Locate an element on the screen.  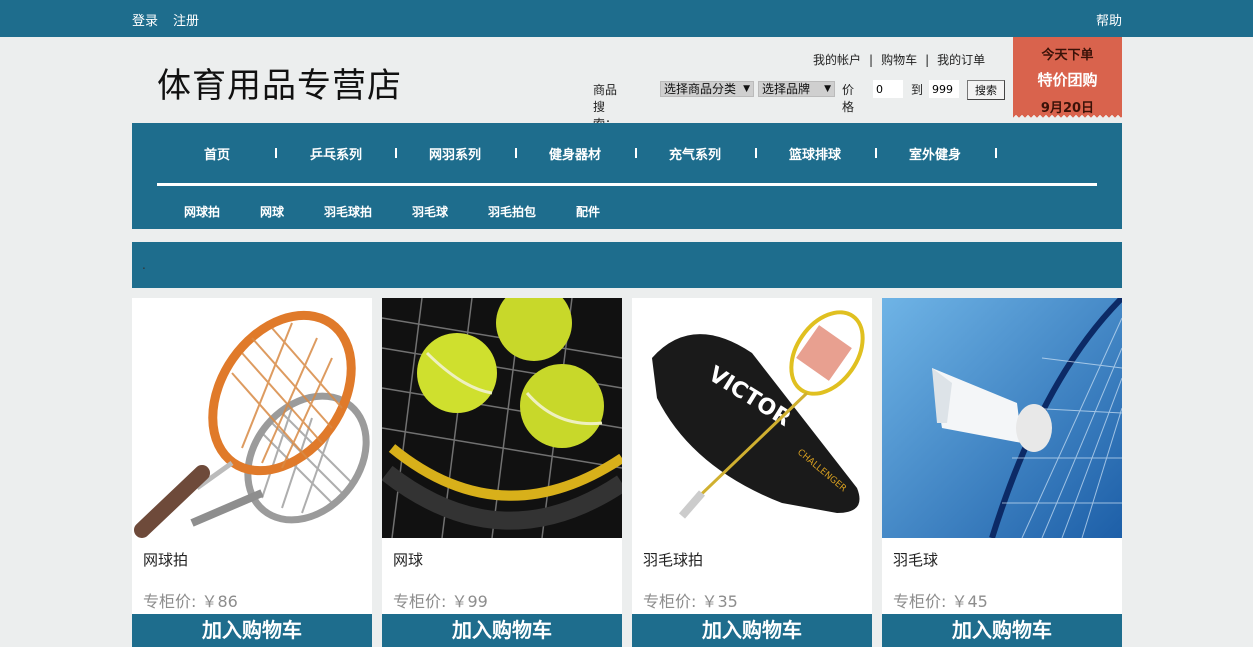
category-select: 选择商品分类 ▼ is located at coordinates (707, 89).